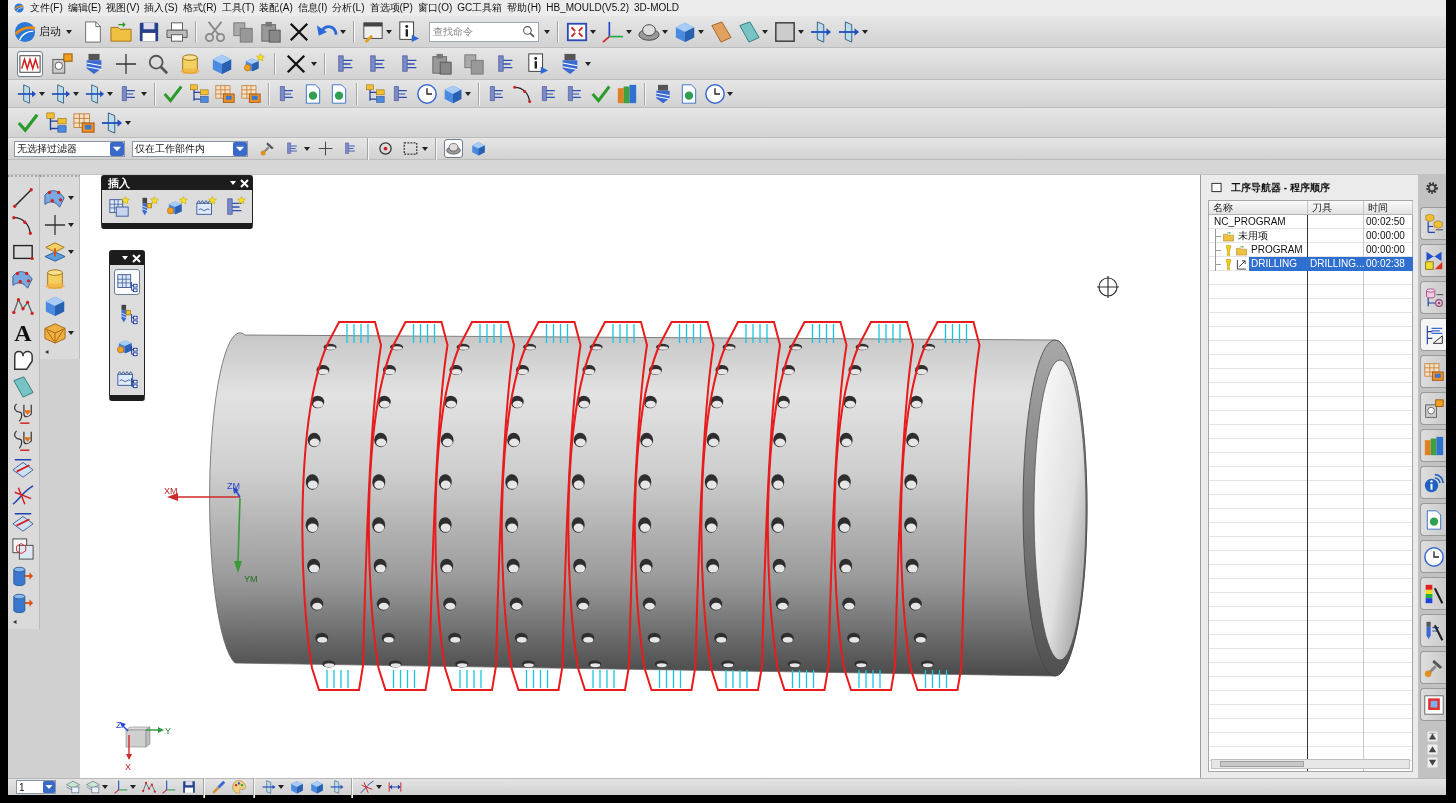 Image resolution: width=1456 pixels, height=803 pixels. I want to click on clock-icon, so click(427, 93).